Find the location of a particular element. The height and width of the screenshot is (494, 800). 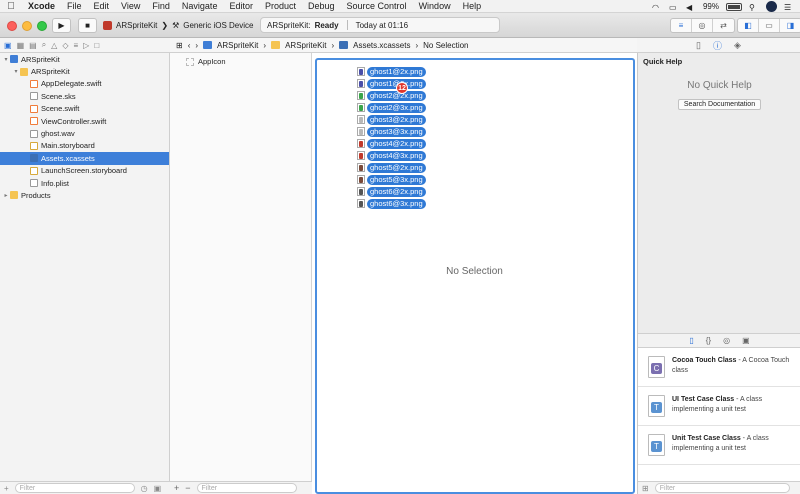

dragged-file: ghost6@2x.png is located at coordinates (391, 191).